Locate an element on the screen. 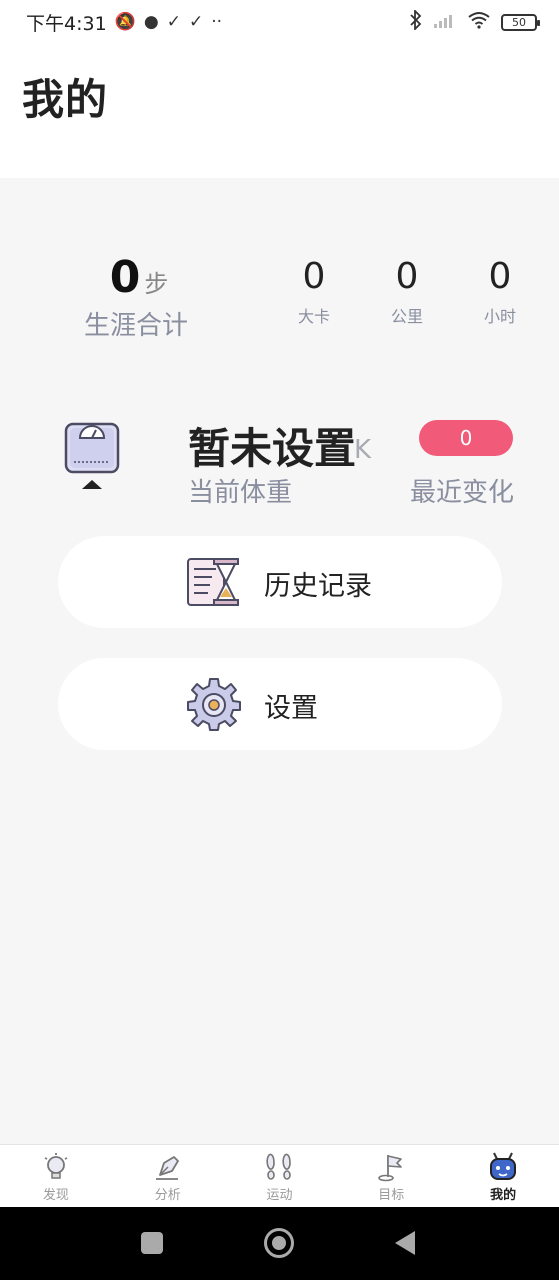 The image size is (559, 1280). history-hourglass-icon is located at coordinates (214, 582).